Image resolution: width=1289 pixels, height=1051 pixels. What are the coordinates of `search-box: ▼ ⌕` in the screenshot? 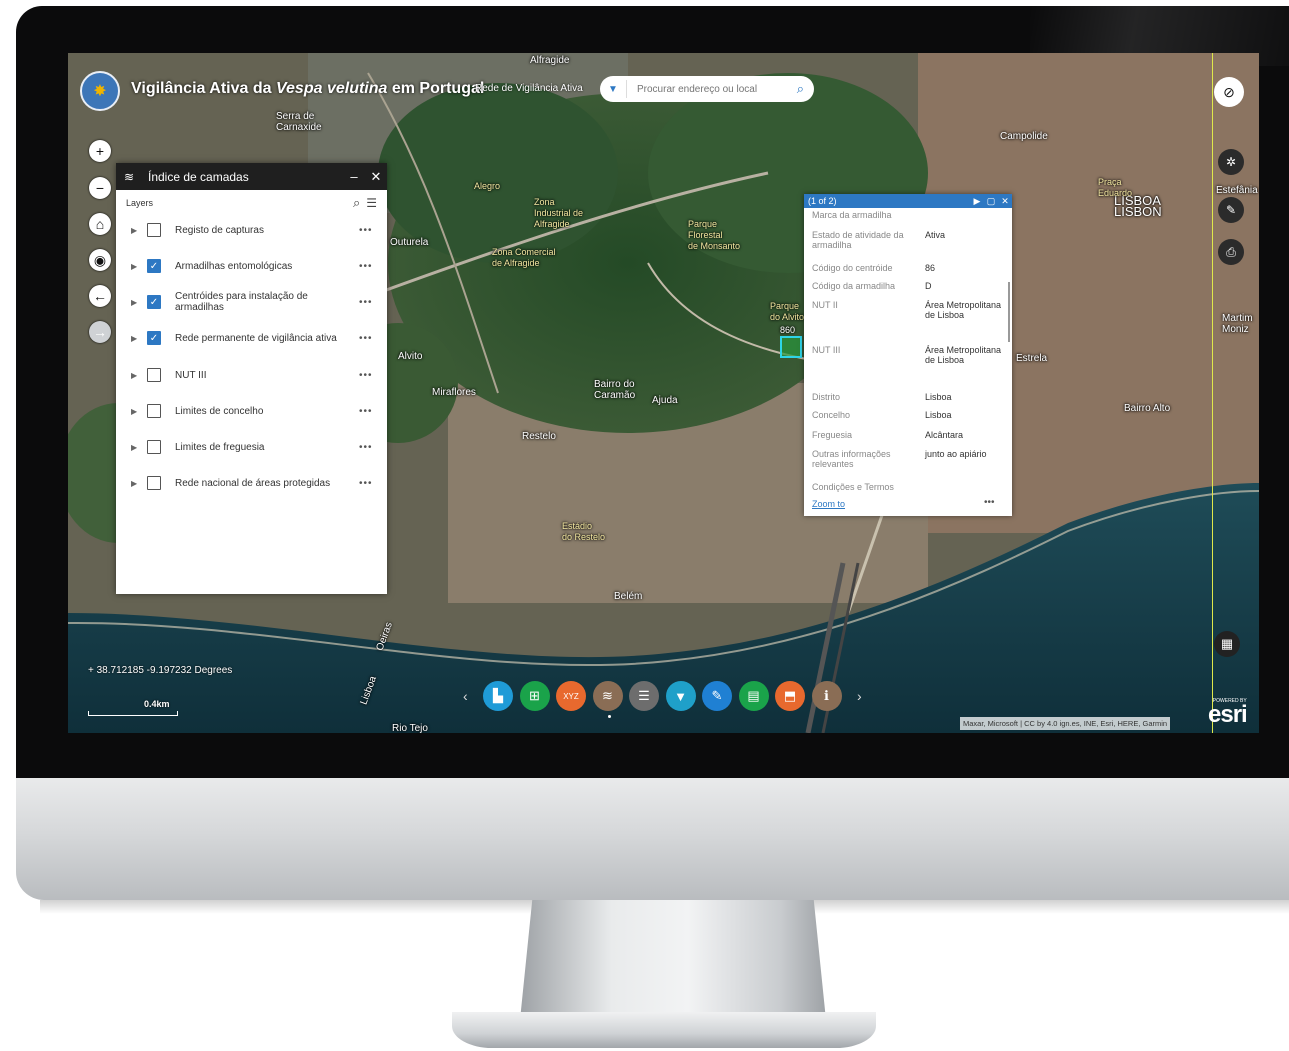 It's located at (707, 89).